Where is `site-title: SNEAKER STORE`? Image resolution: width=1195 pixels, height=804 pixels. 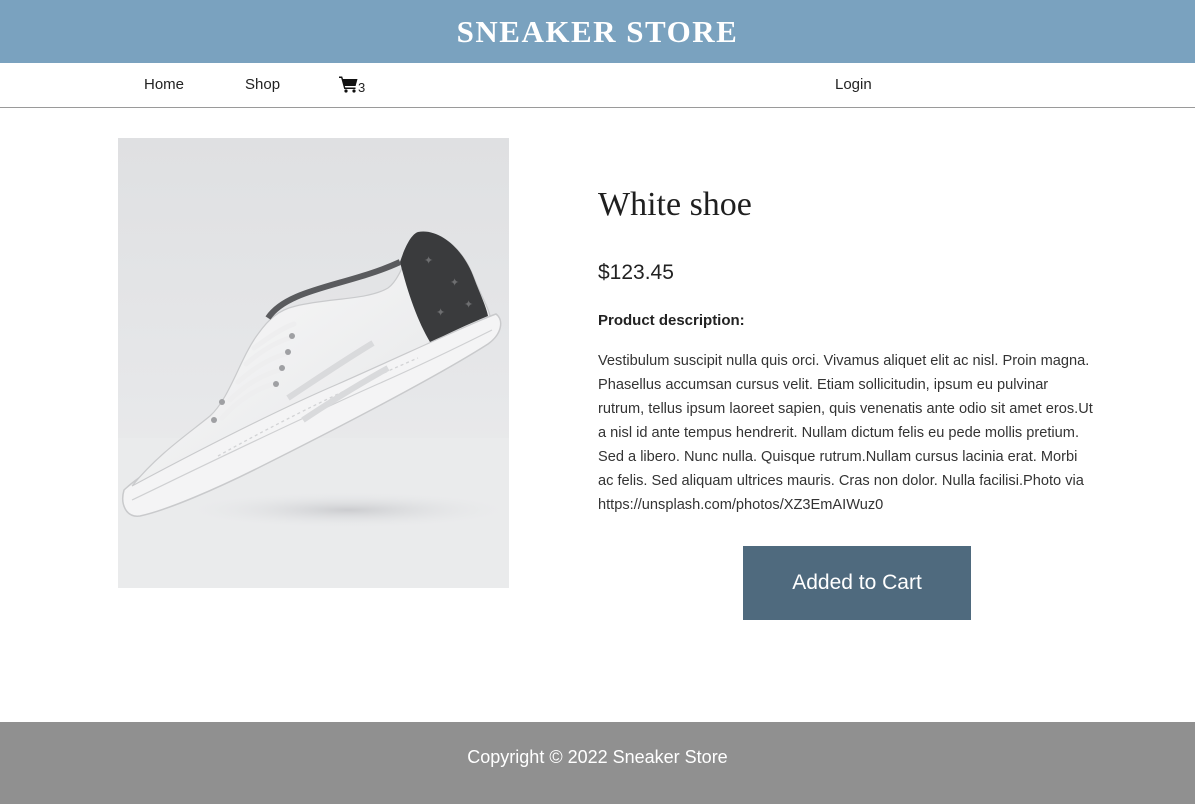
site-title: SNEAKER STORE is located at coordinates (597, 31).